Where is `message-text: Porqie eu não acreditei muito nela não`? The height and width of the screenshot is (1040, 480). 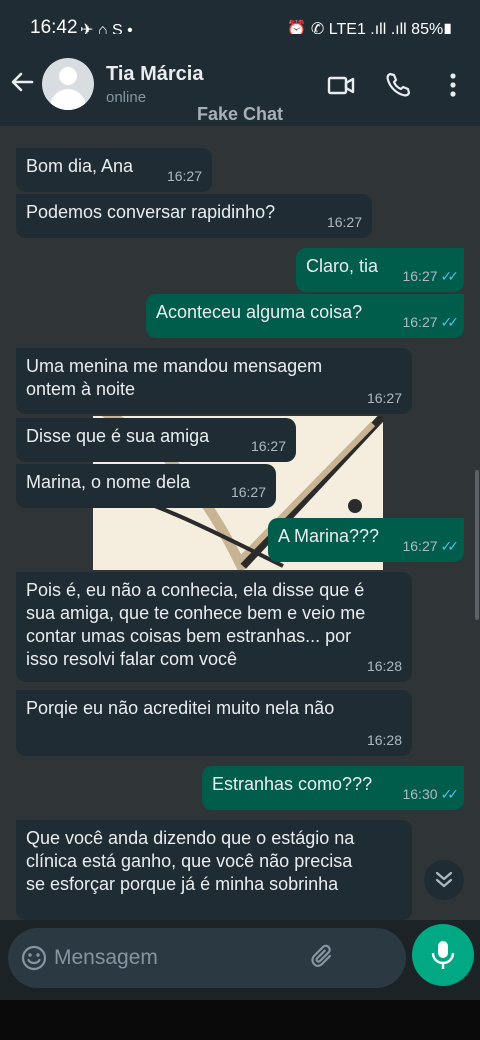
message-text: Porqie eu não acreditei muito nela não is located at coordinates (180, 708).